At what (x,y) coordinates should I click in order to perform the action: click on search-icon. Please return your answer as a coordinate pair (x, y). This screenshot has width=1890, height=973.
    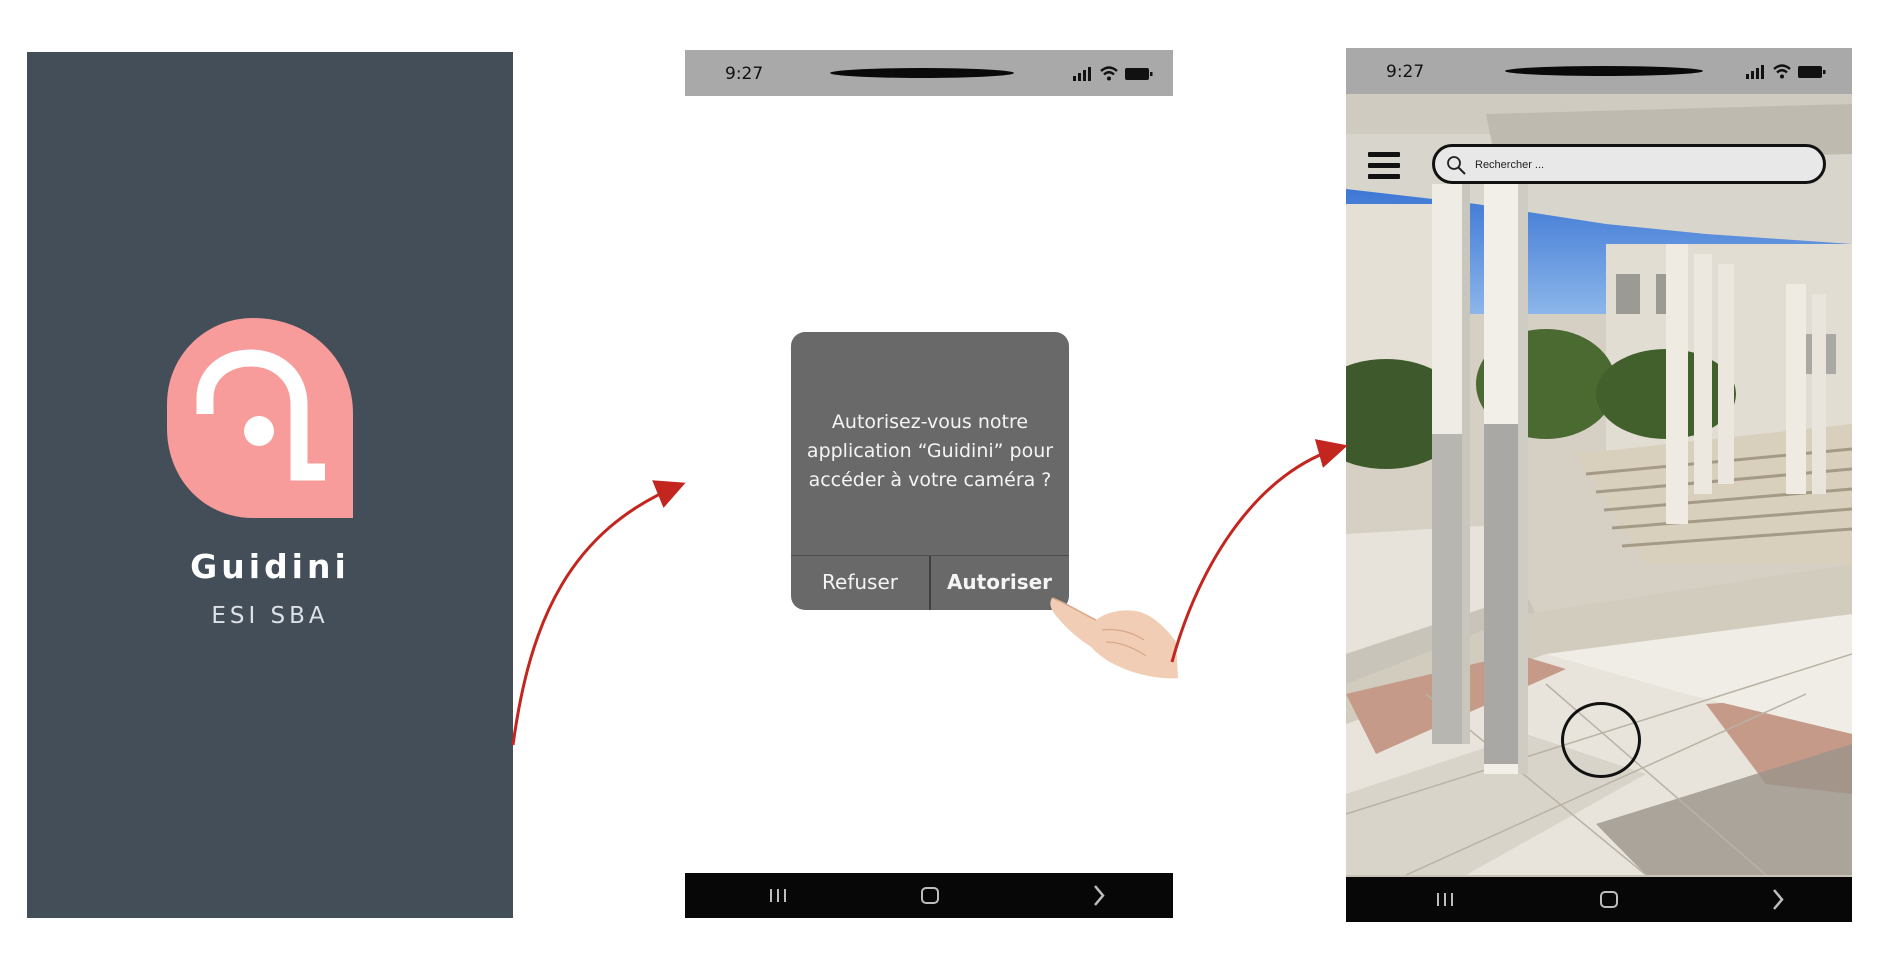
    Looking at the image, I should click on (1456, 165).